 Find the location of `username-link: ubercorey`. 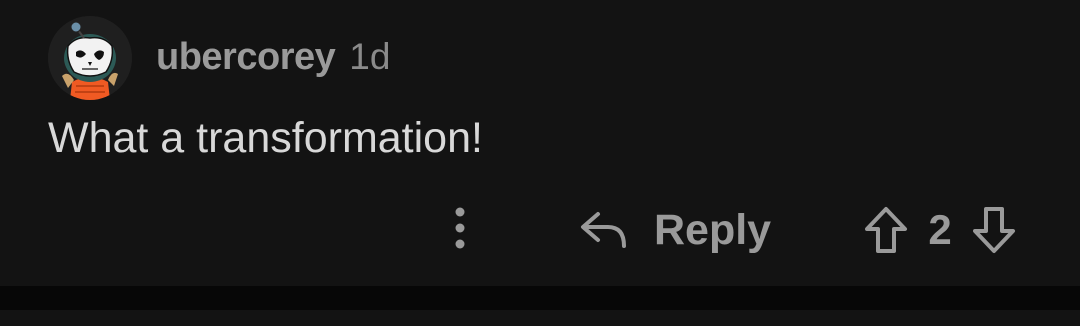

username-link: ubercorey is located at coordinates (246, 57).